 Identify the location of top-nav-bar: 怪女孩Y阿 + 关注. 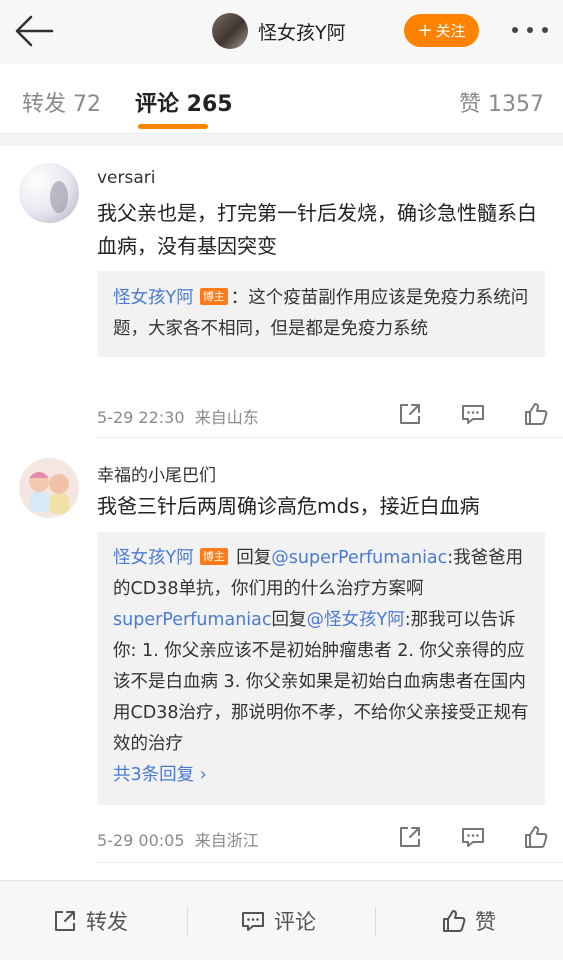
(281, 32).